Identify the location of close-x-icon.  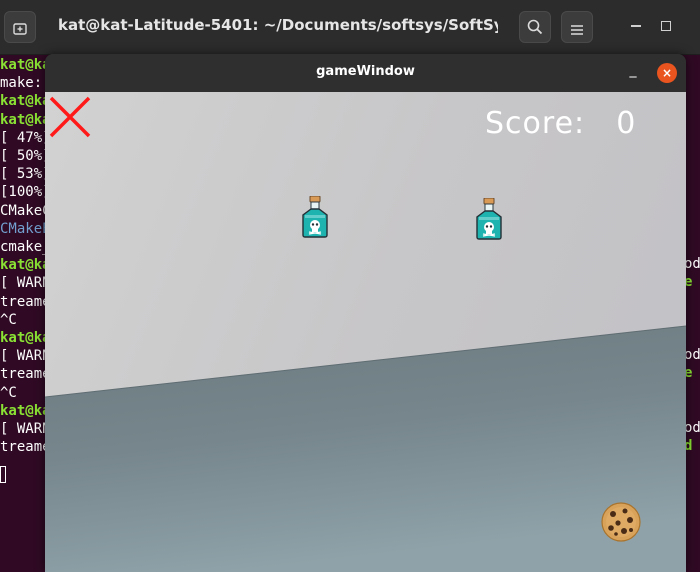
(70, 117).